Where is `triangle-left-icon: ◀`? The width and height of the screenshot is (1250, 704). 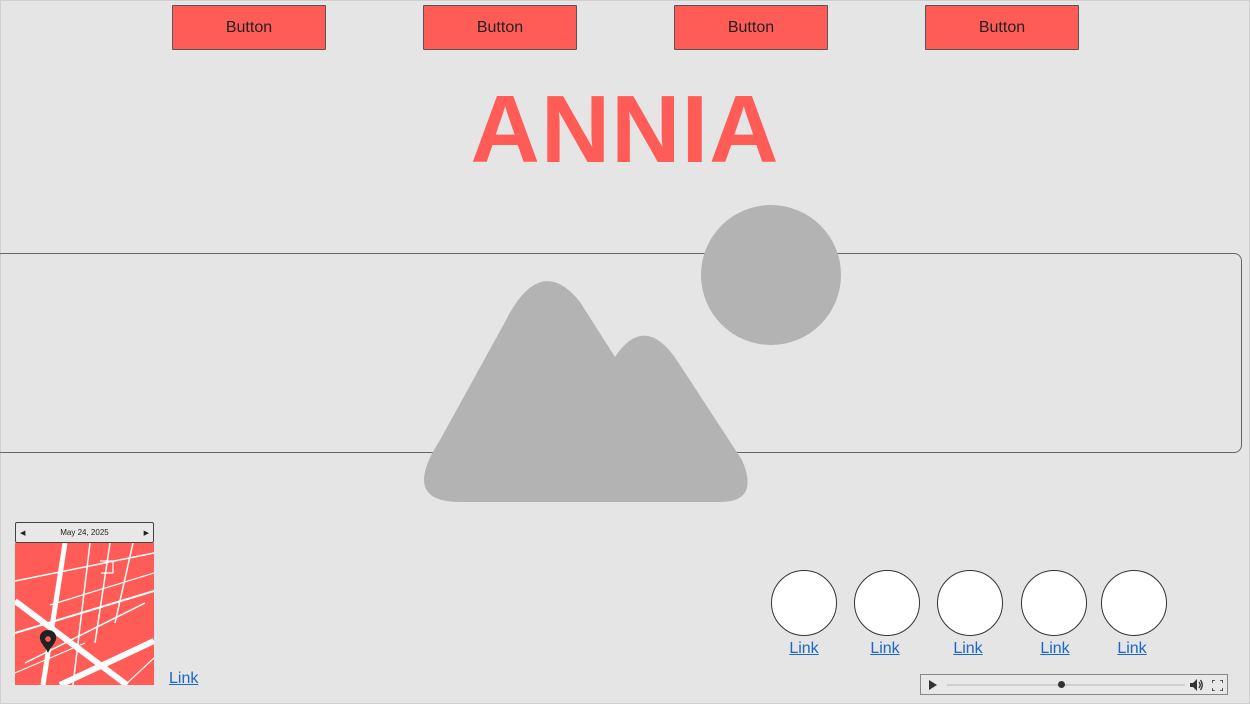
triangle-left-icon: ◀ is located at coordinates (22, 533).